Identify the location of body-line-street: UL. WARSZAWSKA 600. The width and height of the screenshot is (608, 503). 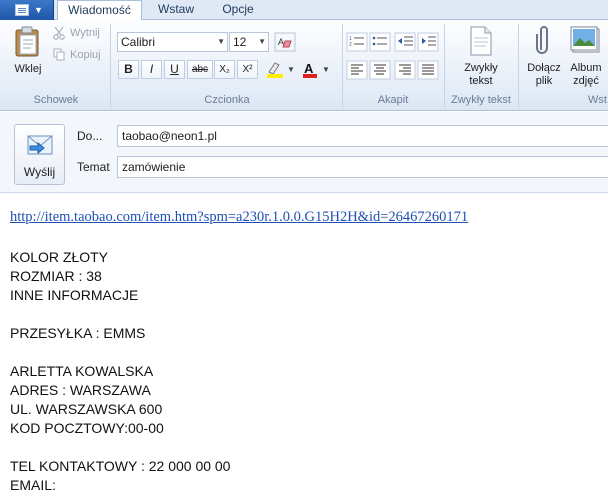
(86, 409).